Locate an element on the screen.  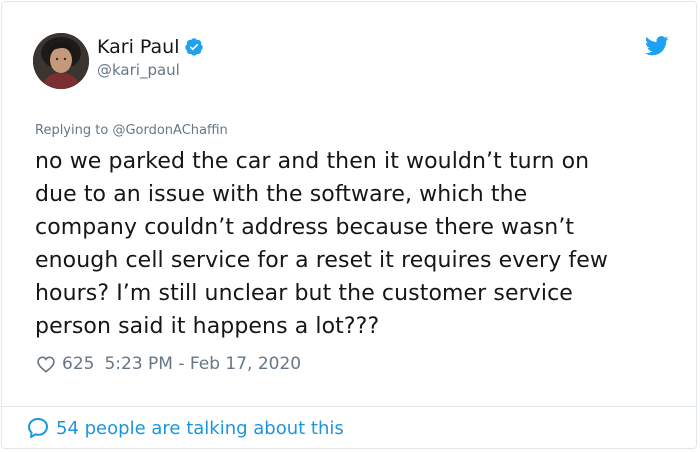
avatar is located at coordinates (61, 61).